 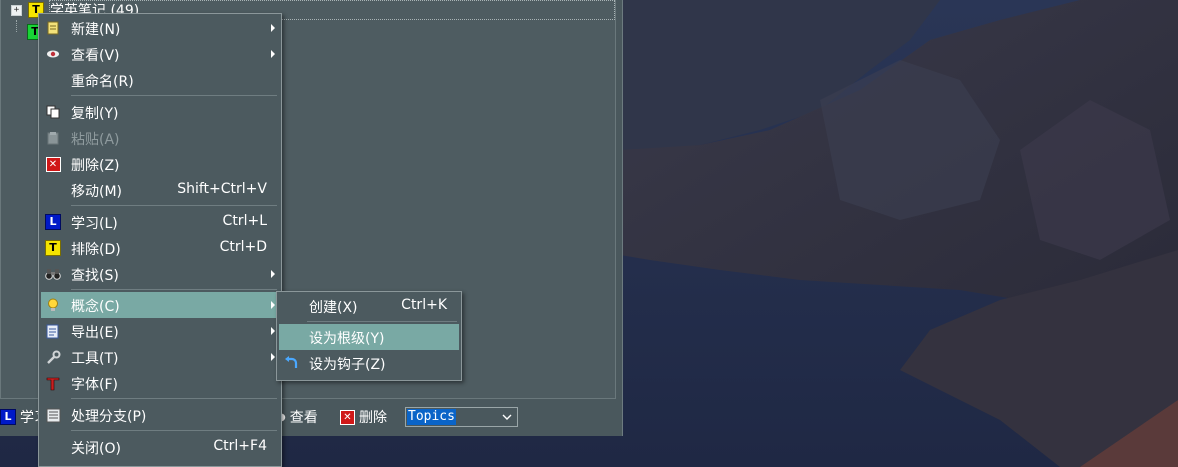 I want to click on menu-item-shortcut: Ctrl+F4, so click(x=240, y=446).